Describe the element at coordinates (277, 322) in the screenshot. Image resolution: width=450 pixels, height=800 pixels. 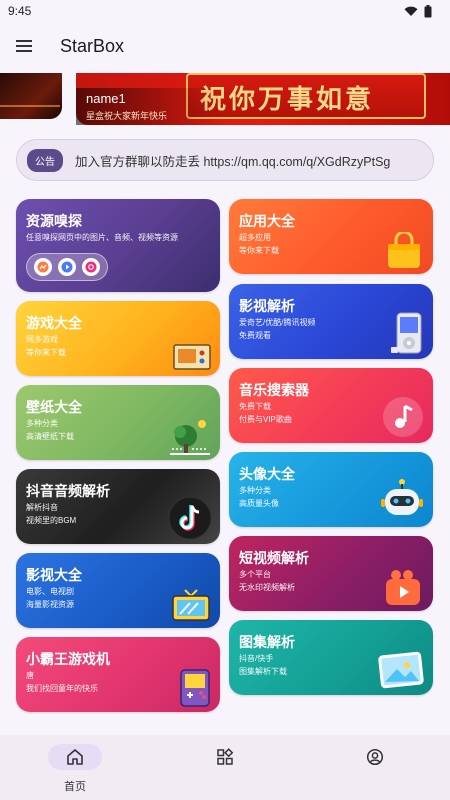
I see `card-desc-1: 爱奇艺/优酷/腾讯视频` at that location.